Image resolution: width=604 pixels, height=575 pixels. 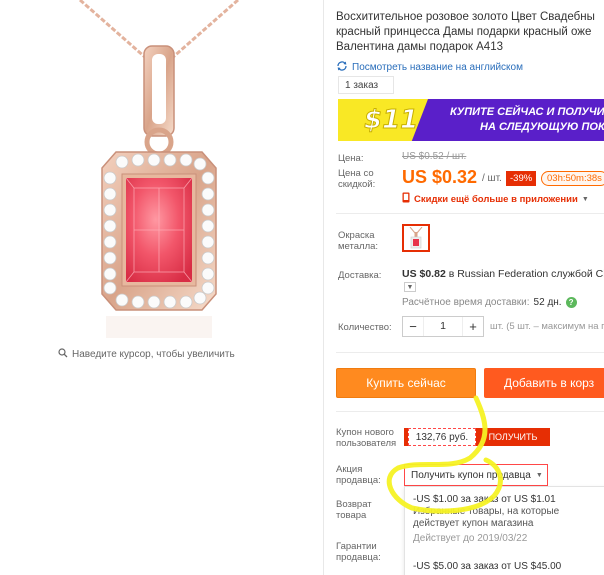 What do you see at coordinates (487, 567) in the screenshot?
I see `coupon-offer-2: -US $5.00 за заказ от US $45.00` at bounding box center [487, 567].